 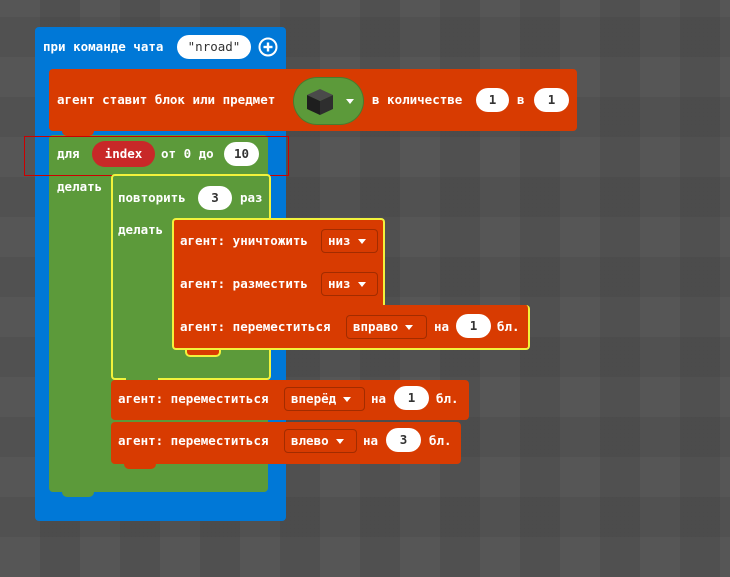 I want to click on destroy-direction-dropdown: низ, so click(x=349, y=241).